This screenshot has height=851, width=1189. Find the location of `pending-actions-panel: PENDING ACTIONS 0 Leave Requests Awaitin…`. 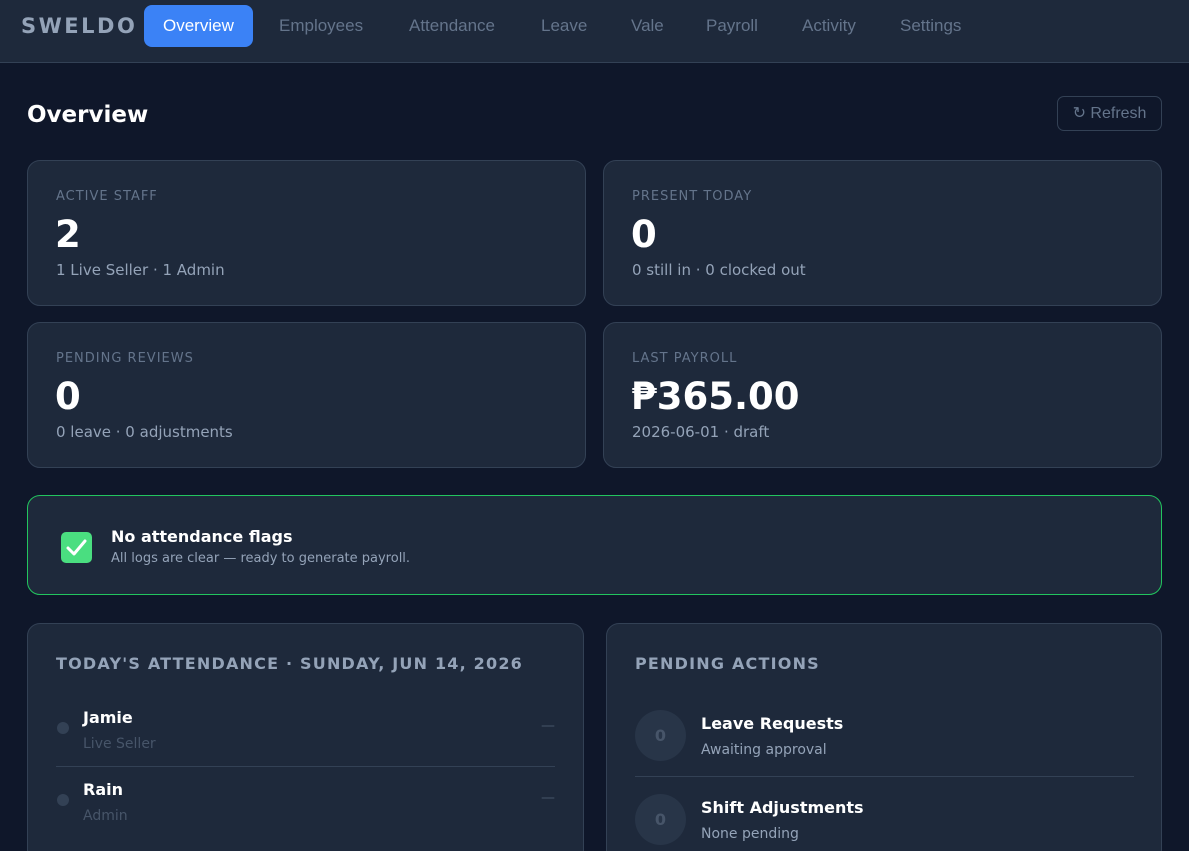

pending-actions-panel: PENDING ACTIONS 0 Leave Requests Awaitin… is located at coordinates (884, 737).